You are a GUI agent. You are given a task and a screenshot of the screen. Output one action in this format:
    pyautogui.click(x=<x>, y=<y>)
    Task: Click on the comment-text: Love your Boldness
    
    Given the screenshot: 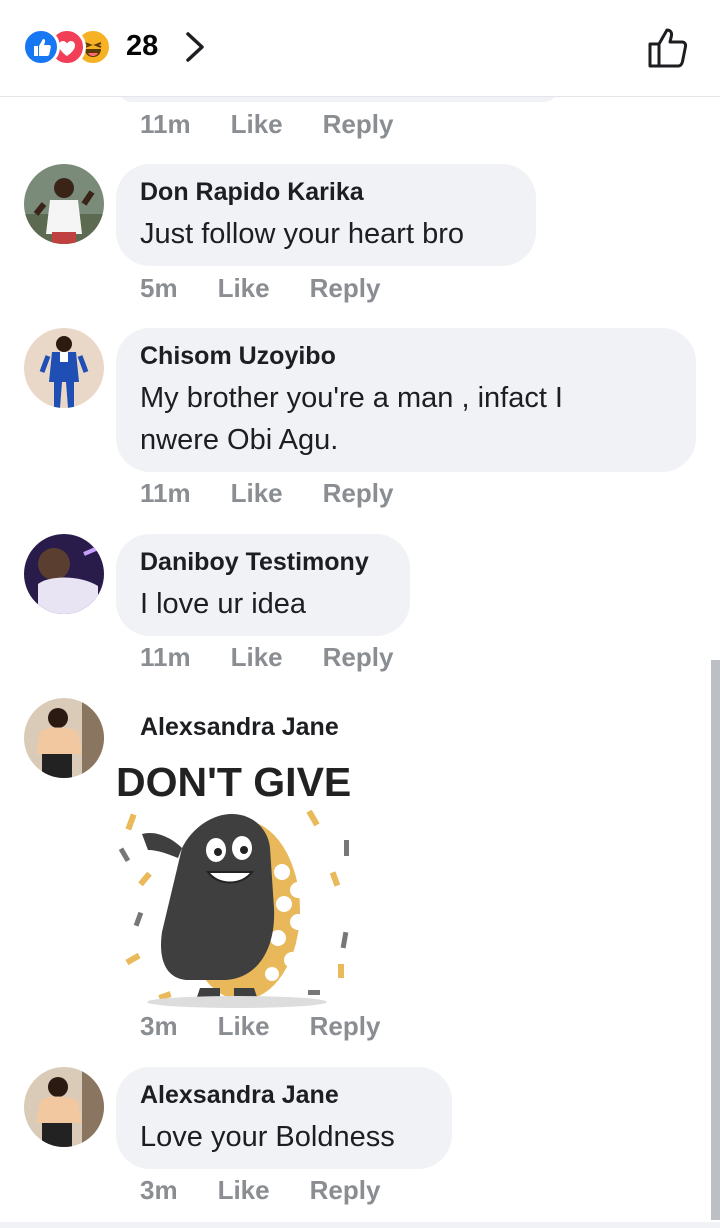 What is the action you would take?
    pyautogui.click(x=267, y=1137)
    